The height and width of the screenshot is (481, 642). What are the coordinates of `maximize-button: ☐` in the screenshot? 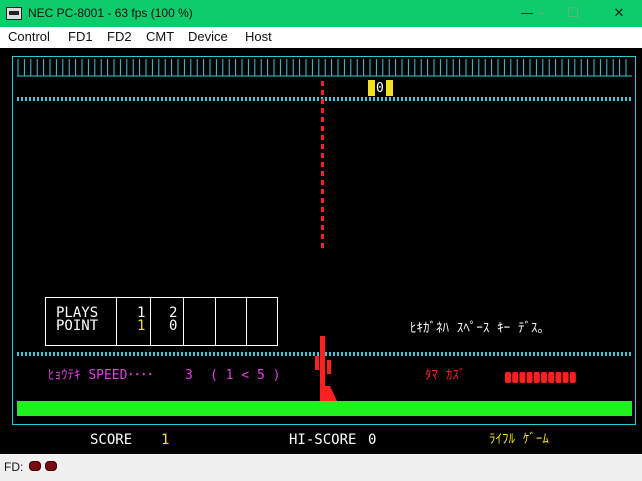 It's located at (573, 13).